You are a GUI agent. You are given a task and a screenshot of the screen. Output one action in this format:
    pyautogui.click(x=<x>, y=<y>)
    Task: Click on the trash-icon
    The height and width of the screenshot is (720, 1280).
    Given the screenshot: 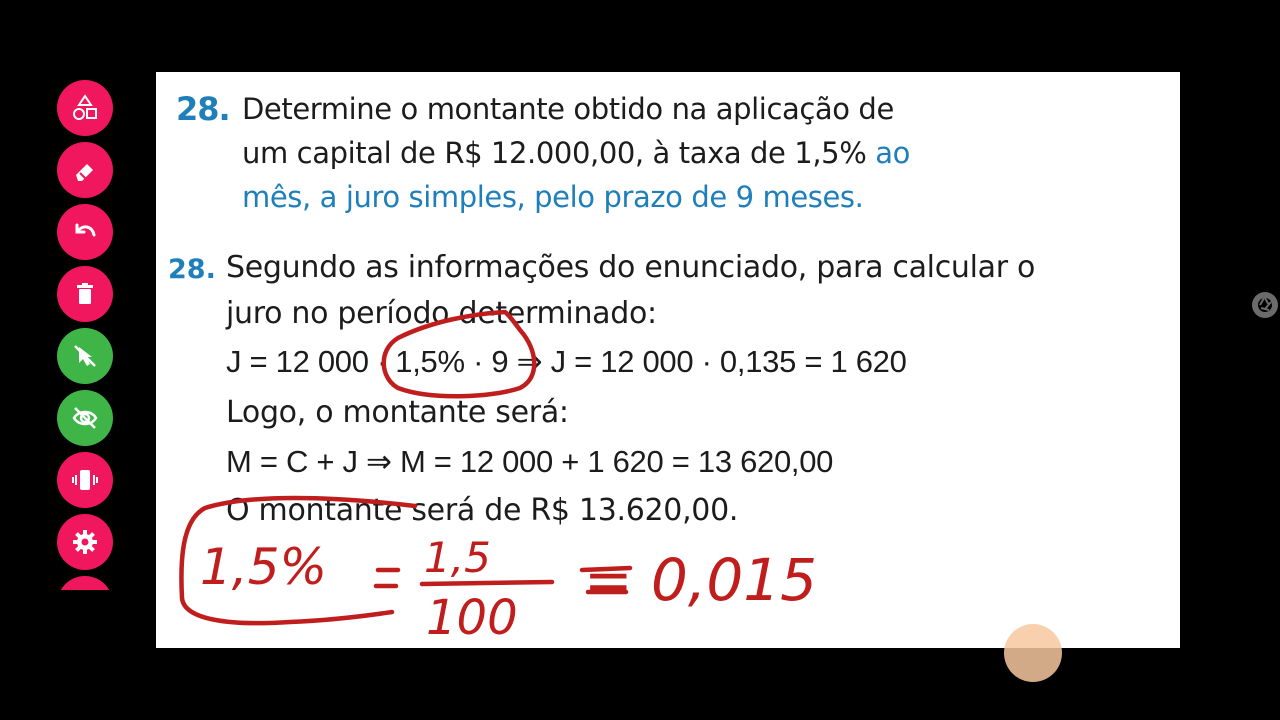 What is the action you would take?
    pyautogui.click(x=85, y=293)
    